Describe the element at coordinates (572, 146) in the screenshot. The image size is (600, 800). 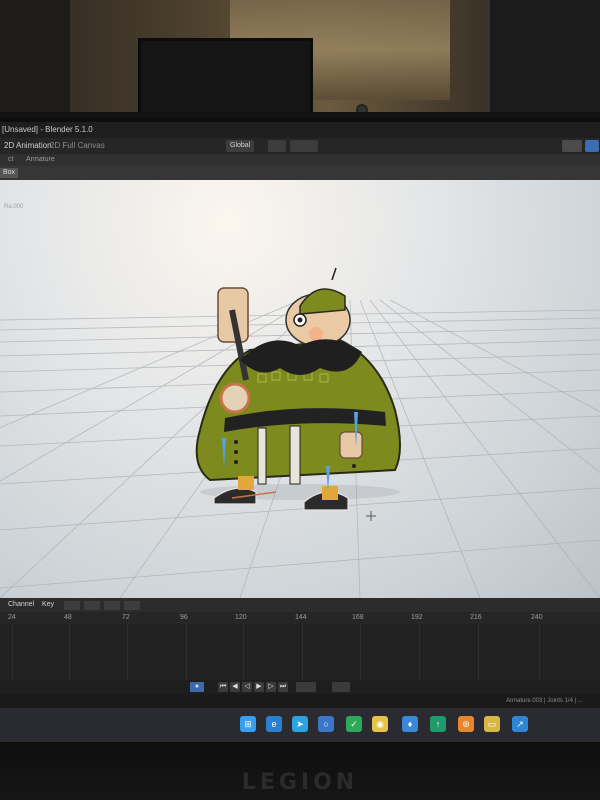
I see `viewport-shading-button` at that location.